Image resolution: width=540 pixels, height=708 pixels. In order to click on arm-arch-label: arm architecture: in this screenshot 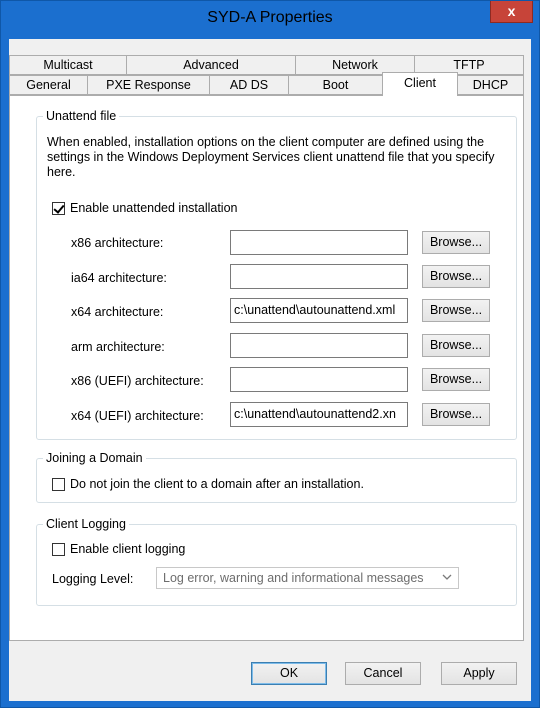, I will do `click(118, 347)`.